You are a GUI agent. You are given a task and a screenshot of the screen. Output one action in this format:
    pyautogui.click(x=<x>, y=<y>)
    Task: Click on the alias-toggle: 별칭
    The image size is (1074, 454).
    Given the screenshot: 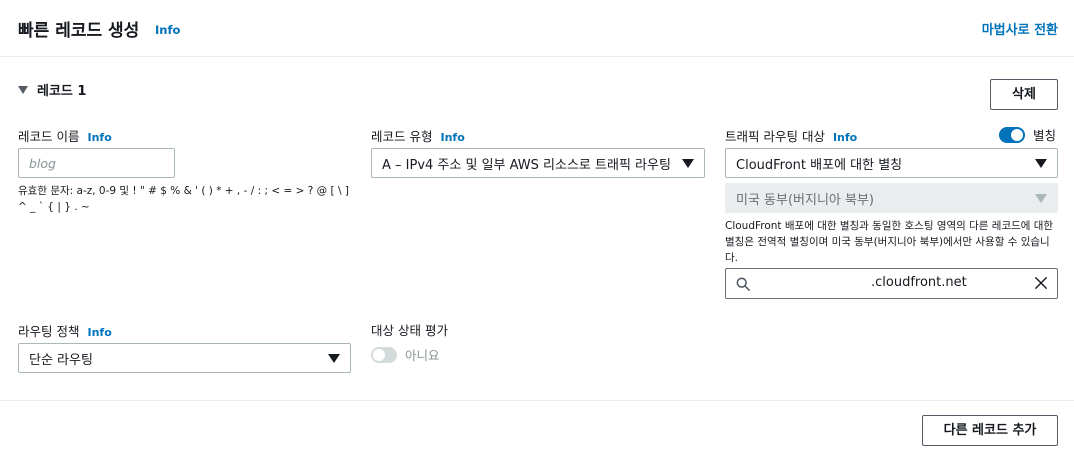 What is the action you would take?
    pyautogui.click(x=1027, y=134)
    